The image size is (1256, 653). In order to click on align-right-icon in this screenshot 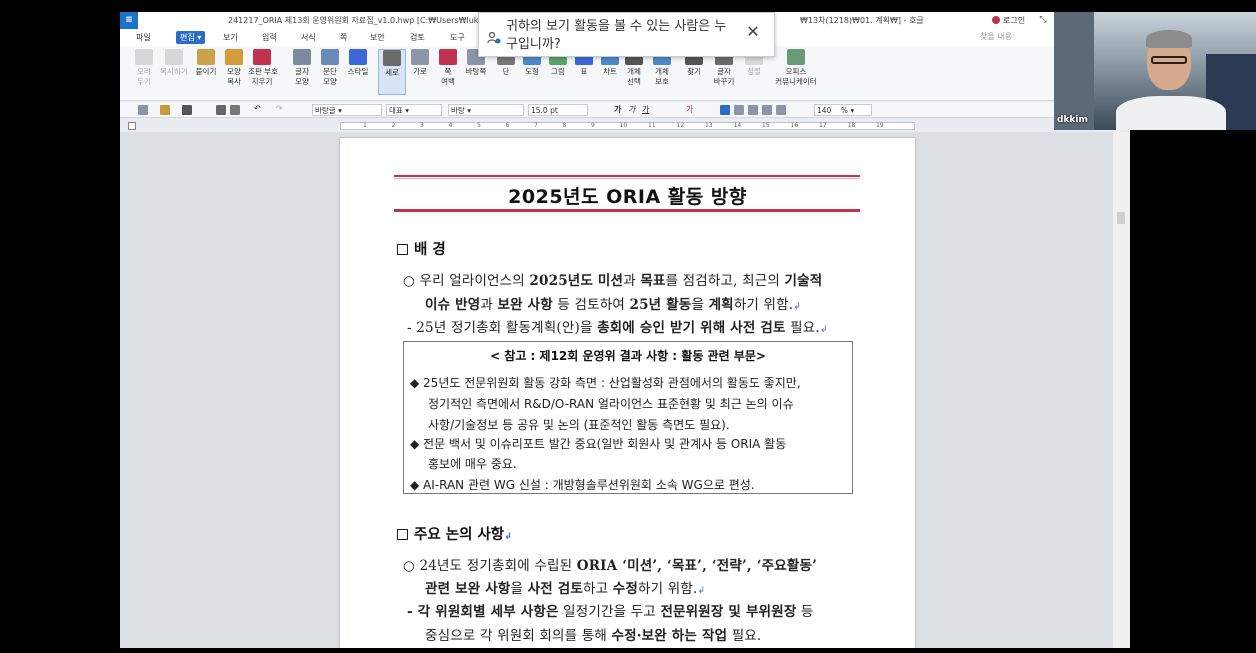, I will do `click(767, 110)`.